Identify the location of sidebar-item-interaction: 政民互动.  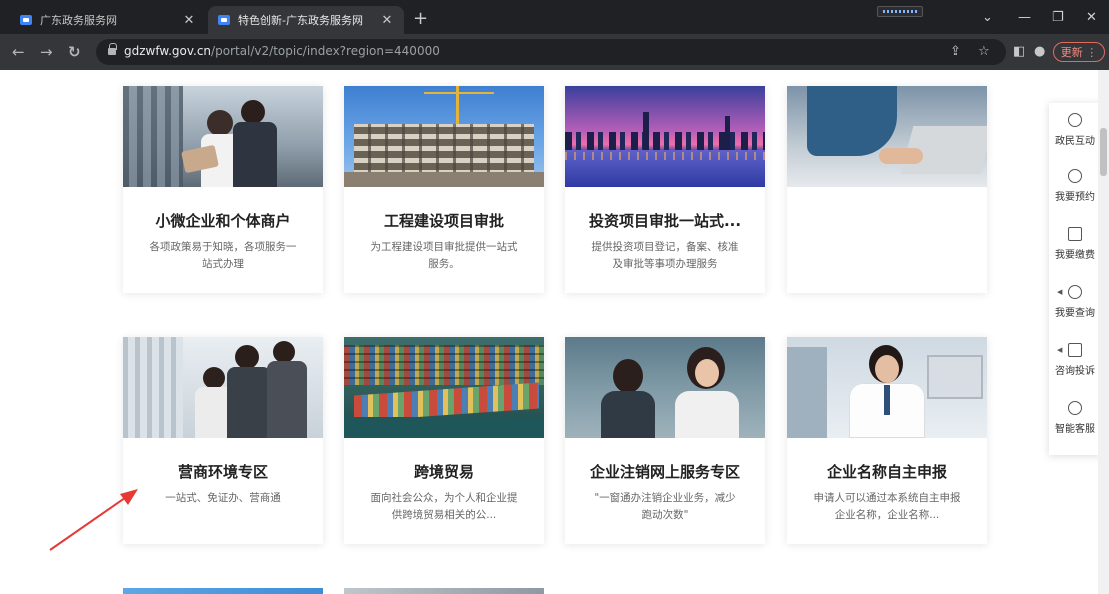
(1075, 128).